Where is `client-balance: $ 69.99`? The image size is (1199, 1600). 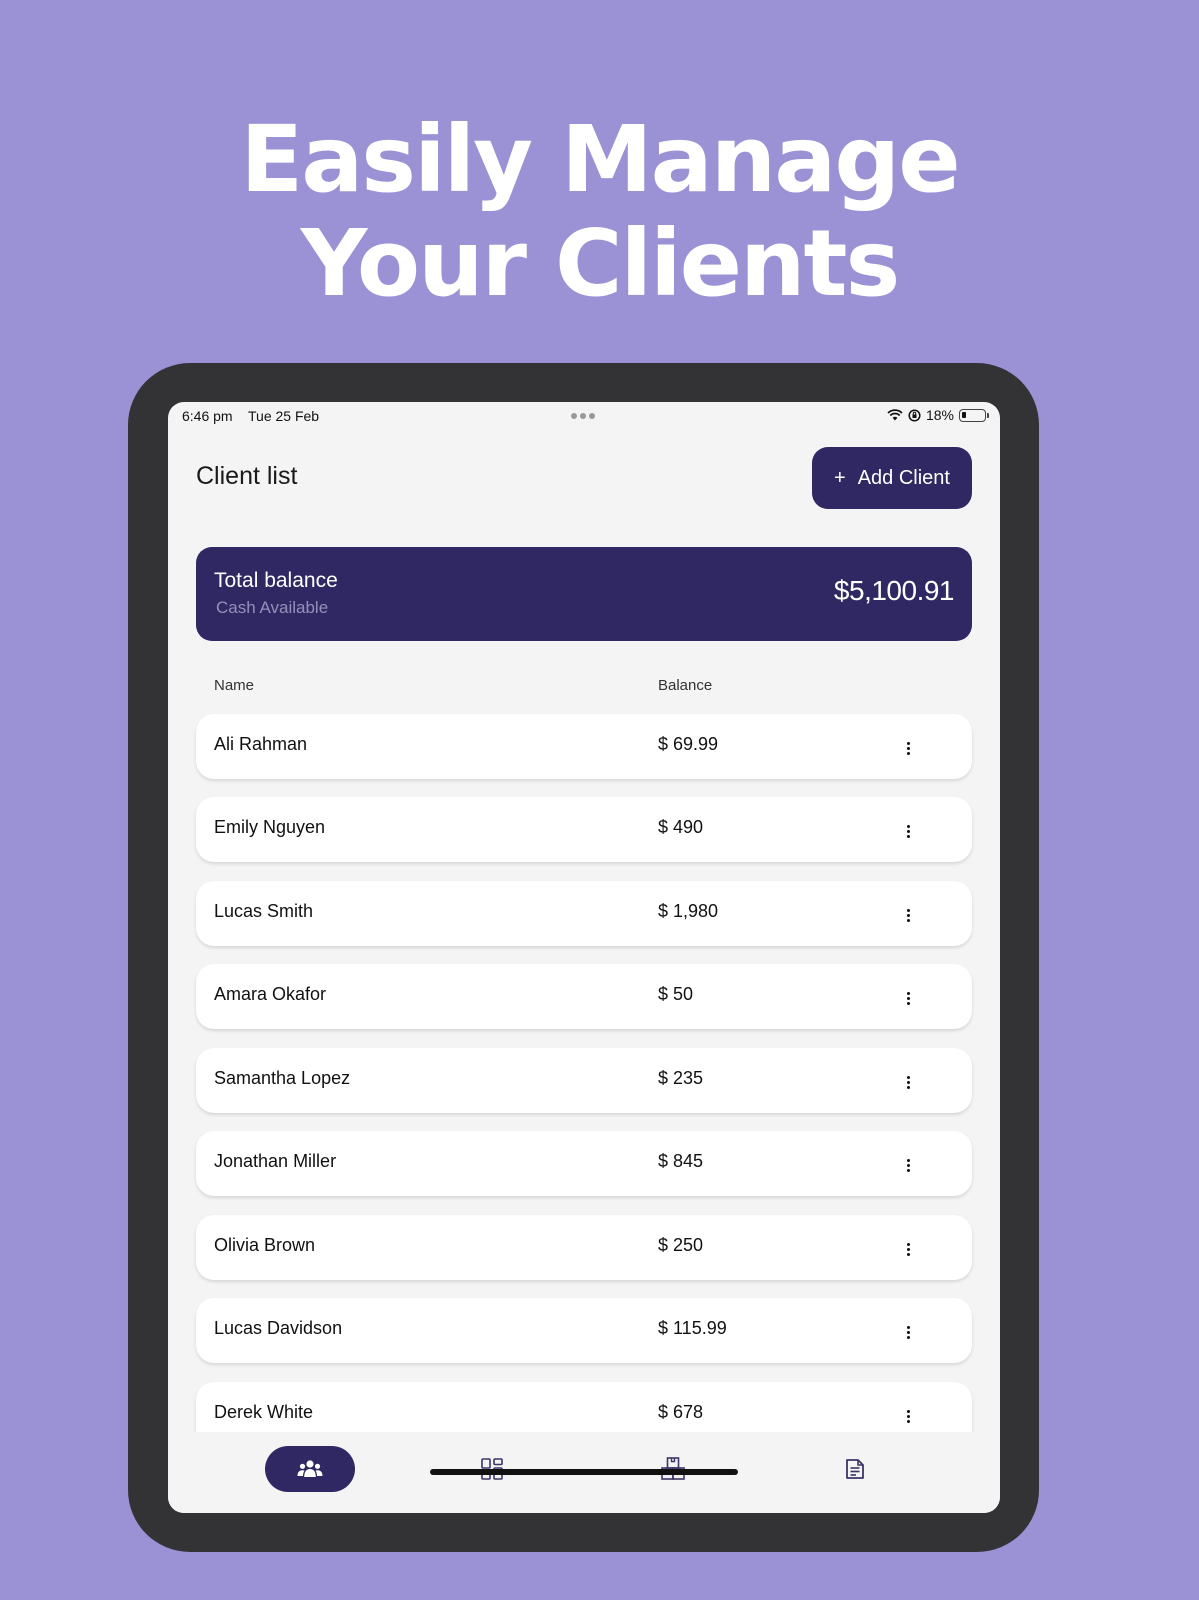
client-balance: $ 69.99 is located at coordinates (688, 744).